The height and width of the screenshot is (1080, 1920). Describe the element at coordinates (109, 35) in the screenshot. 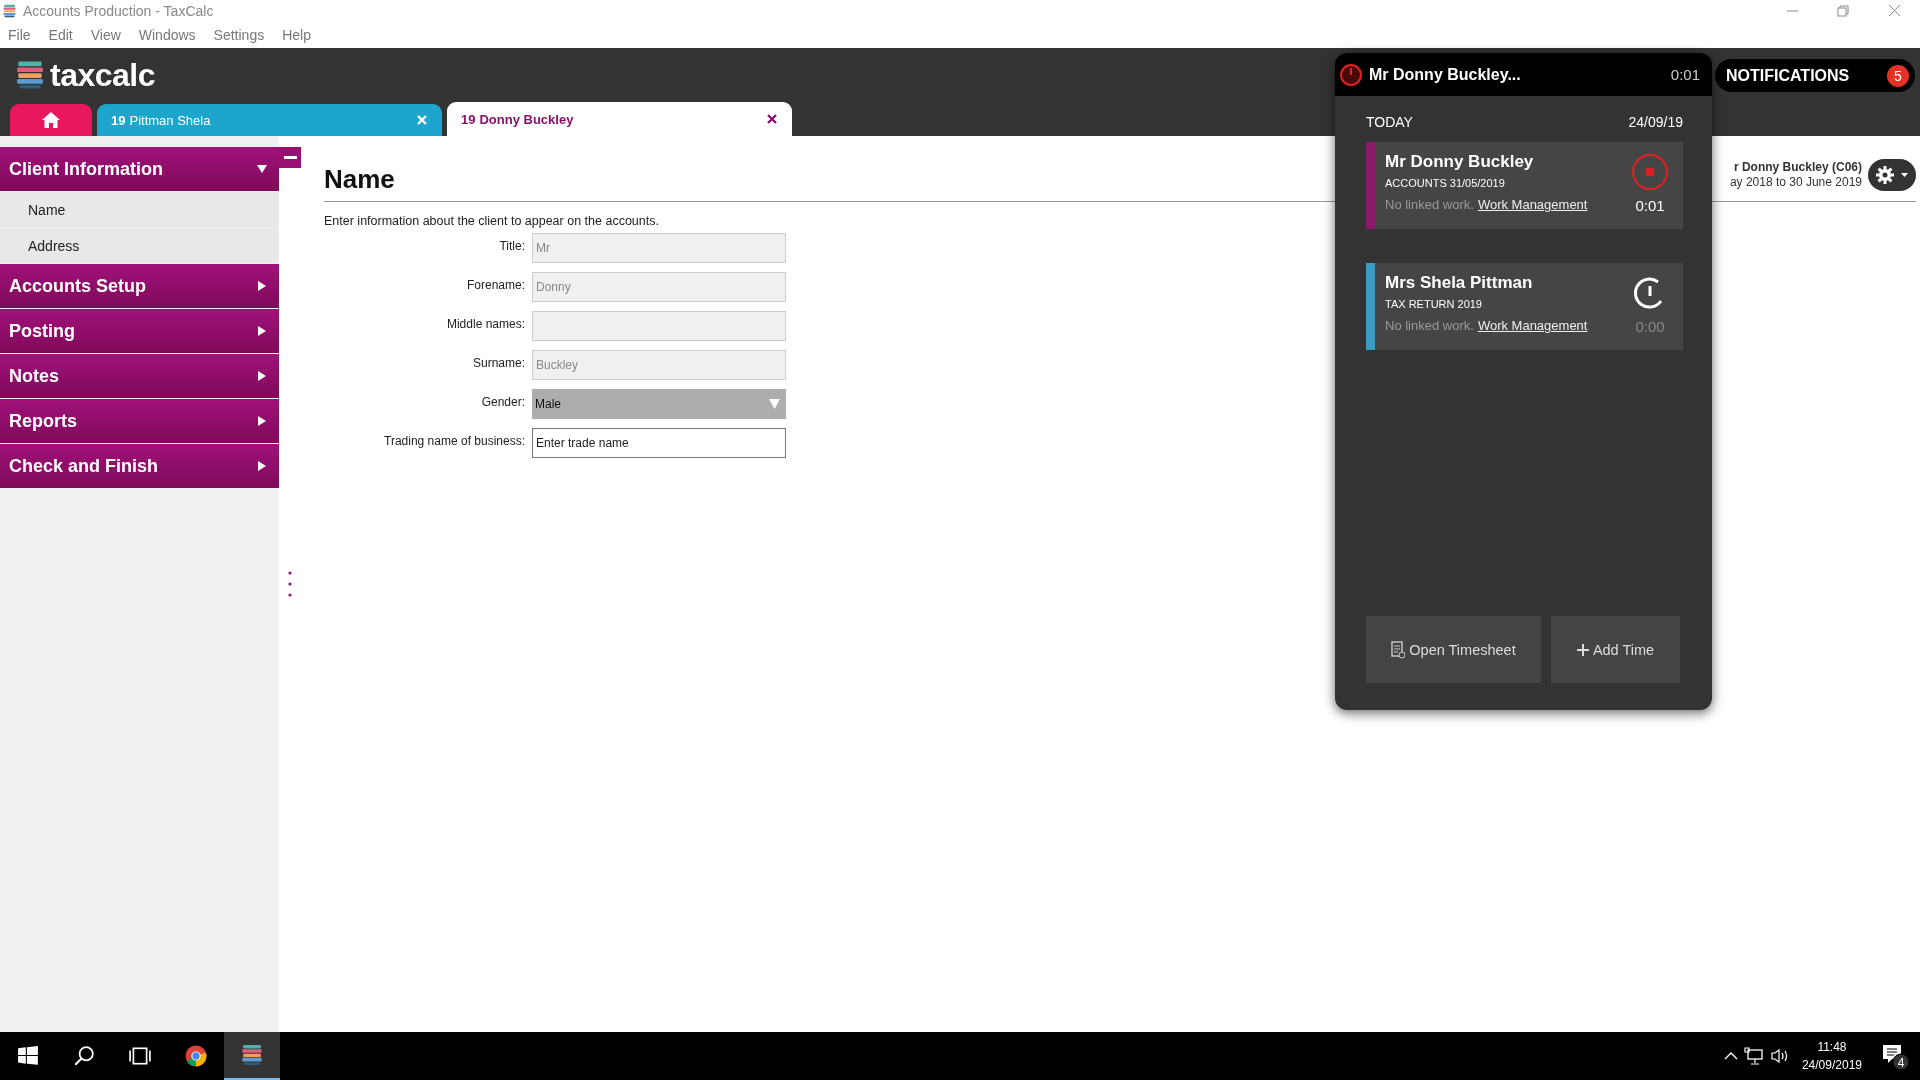

I see `menu-item: View` at that location.